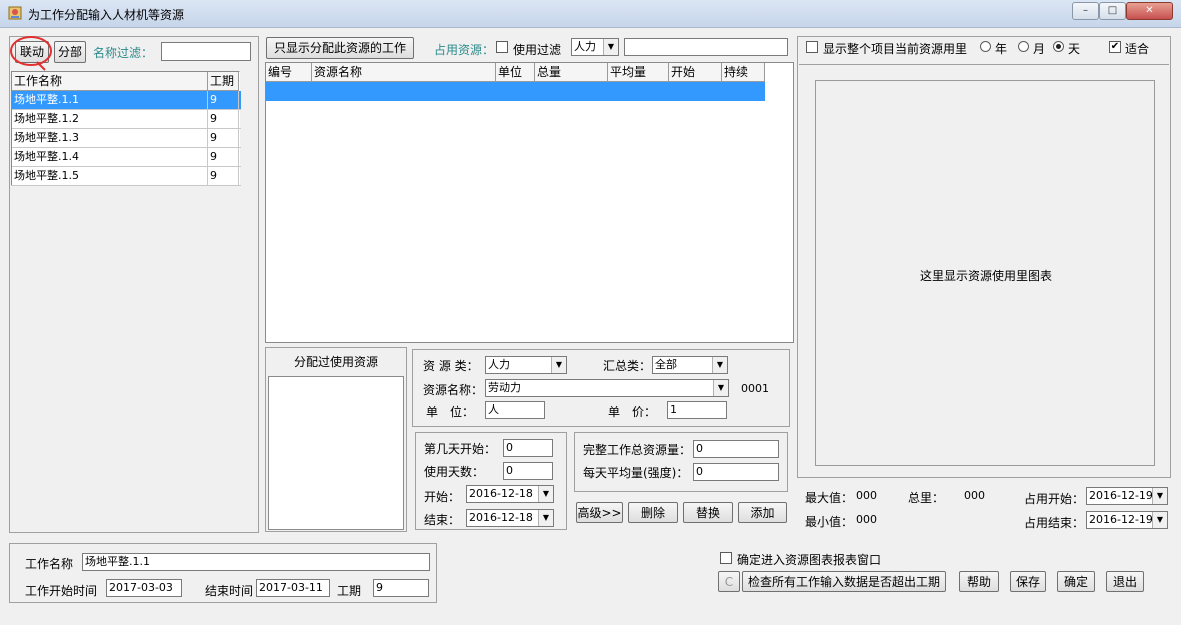 This screenshot has width=1181, height=625. Describe the element at coordinates (708, 512) in the screenshot. I see `replace-button: 替换` at that location.